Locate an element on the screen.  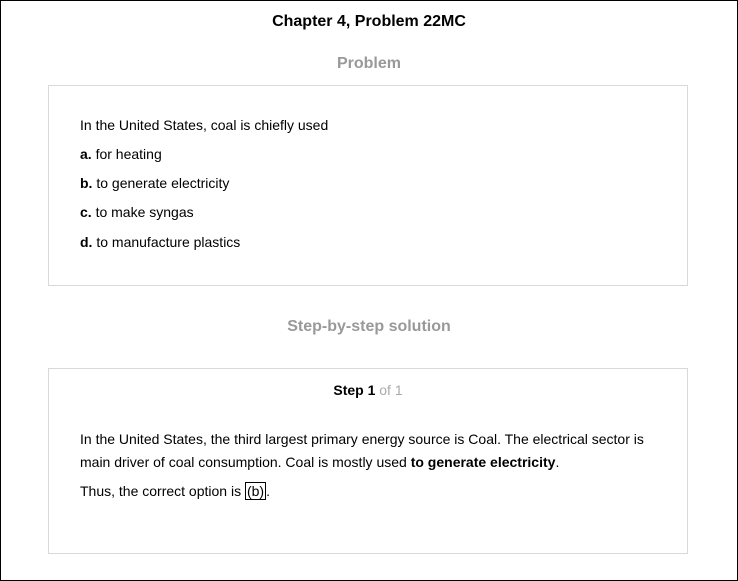
option-b: b. to generate electricity is located at coordinates (154, 183).